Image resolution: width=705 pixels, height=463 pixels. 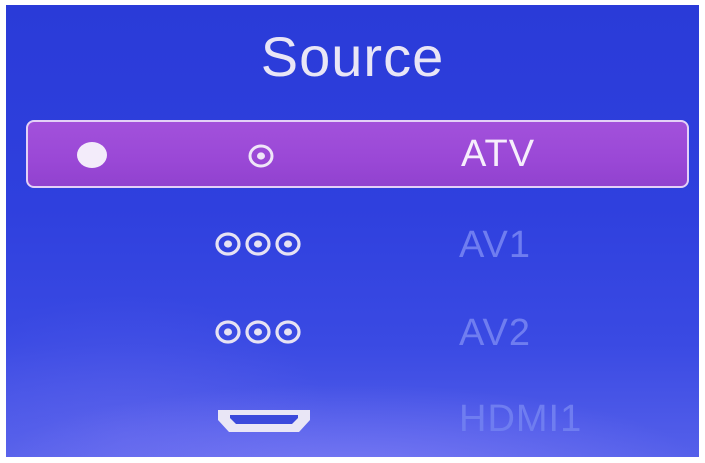 What do you see at coordinates (357, 333) in the screenshot?
I see `source-item-av2: AV2` at bounding box center [357, 333].